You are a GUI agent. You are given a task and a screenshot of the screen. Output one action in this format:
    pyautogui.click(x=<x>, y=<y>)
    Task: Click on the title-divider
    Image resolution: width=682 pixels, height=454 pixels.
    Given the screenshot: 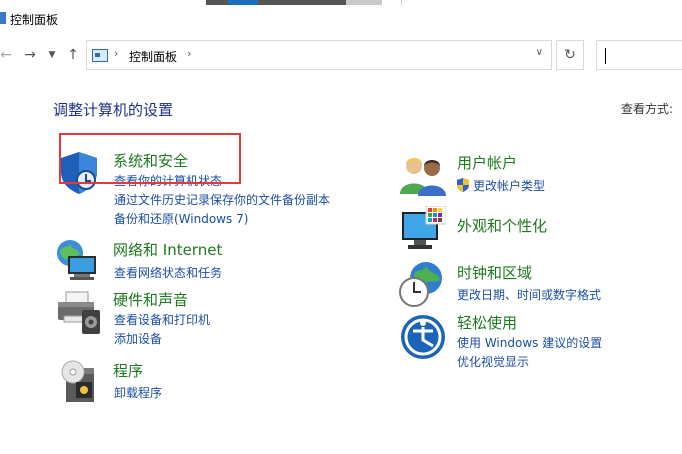 What is the action you would take?
    pyautogui.click(x=401, y=2)
    